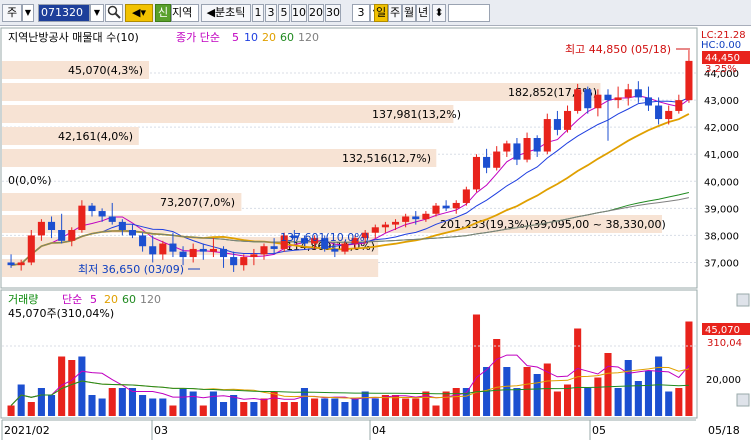  I want to click on credit-badge: 신, so click(163, 13).